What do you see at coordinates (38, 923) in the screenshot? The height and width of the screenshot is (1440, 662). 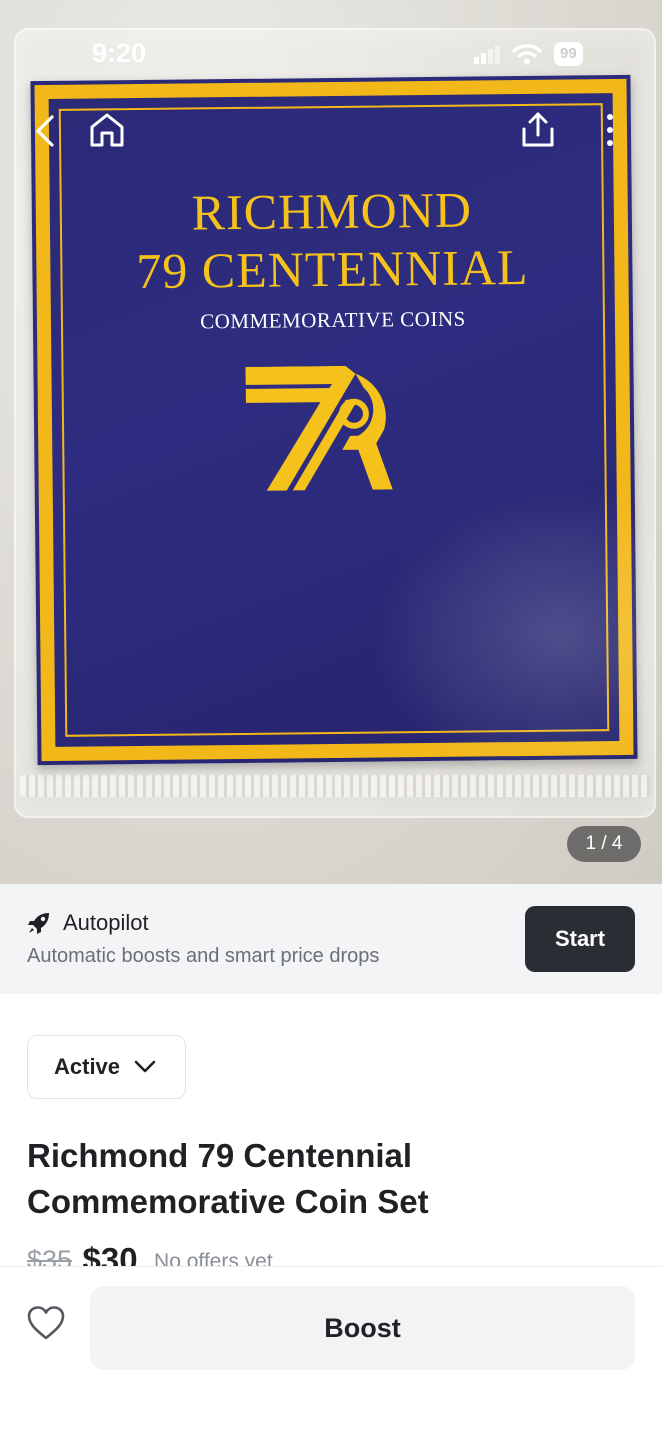 I see `rocket-icon` at bounding box center [38, 923].